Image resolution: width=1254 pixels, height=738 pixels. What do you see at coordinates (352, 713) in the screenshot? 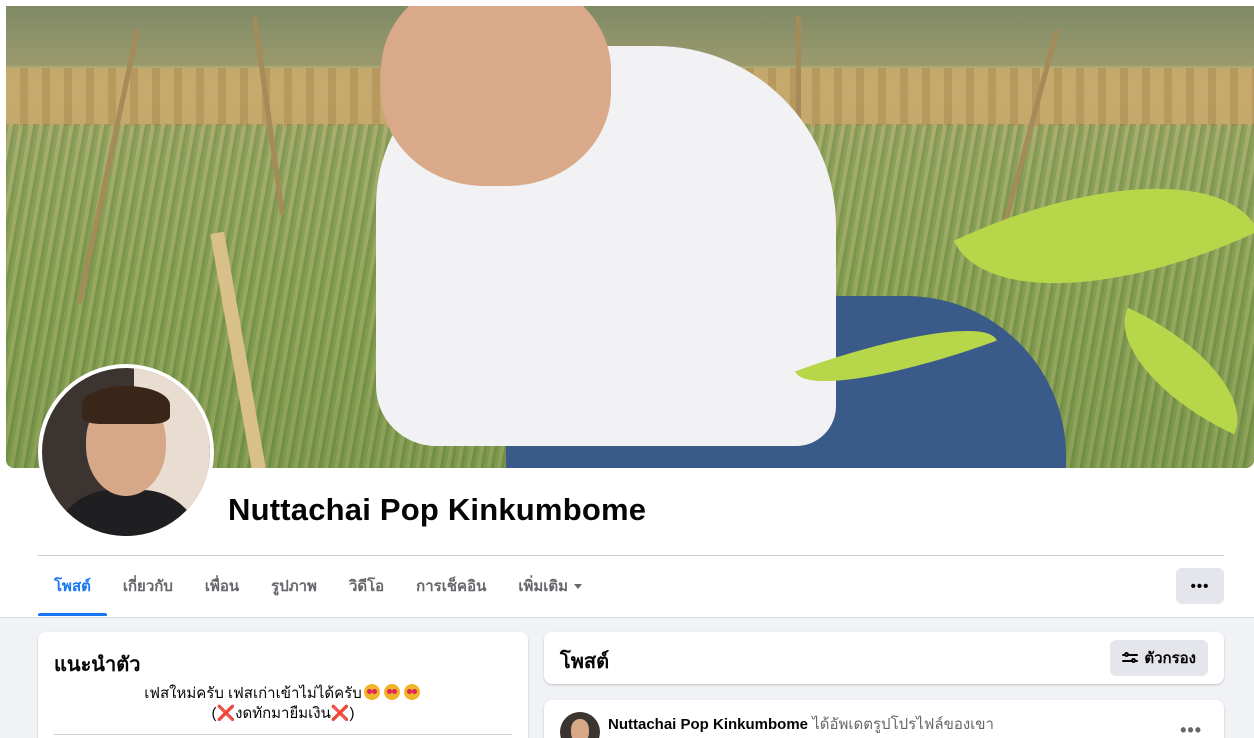
I see `bio-paren-close: )` at bounding box center [352, 713].